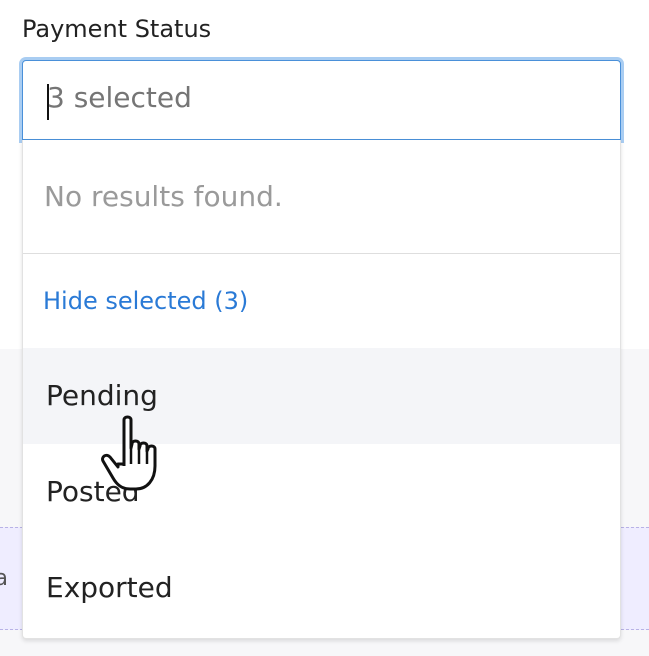  Describe the element at coordinates (4, 578) in the screenshot. I see `background-text: na` at that location.